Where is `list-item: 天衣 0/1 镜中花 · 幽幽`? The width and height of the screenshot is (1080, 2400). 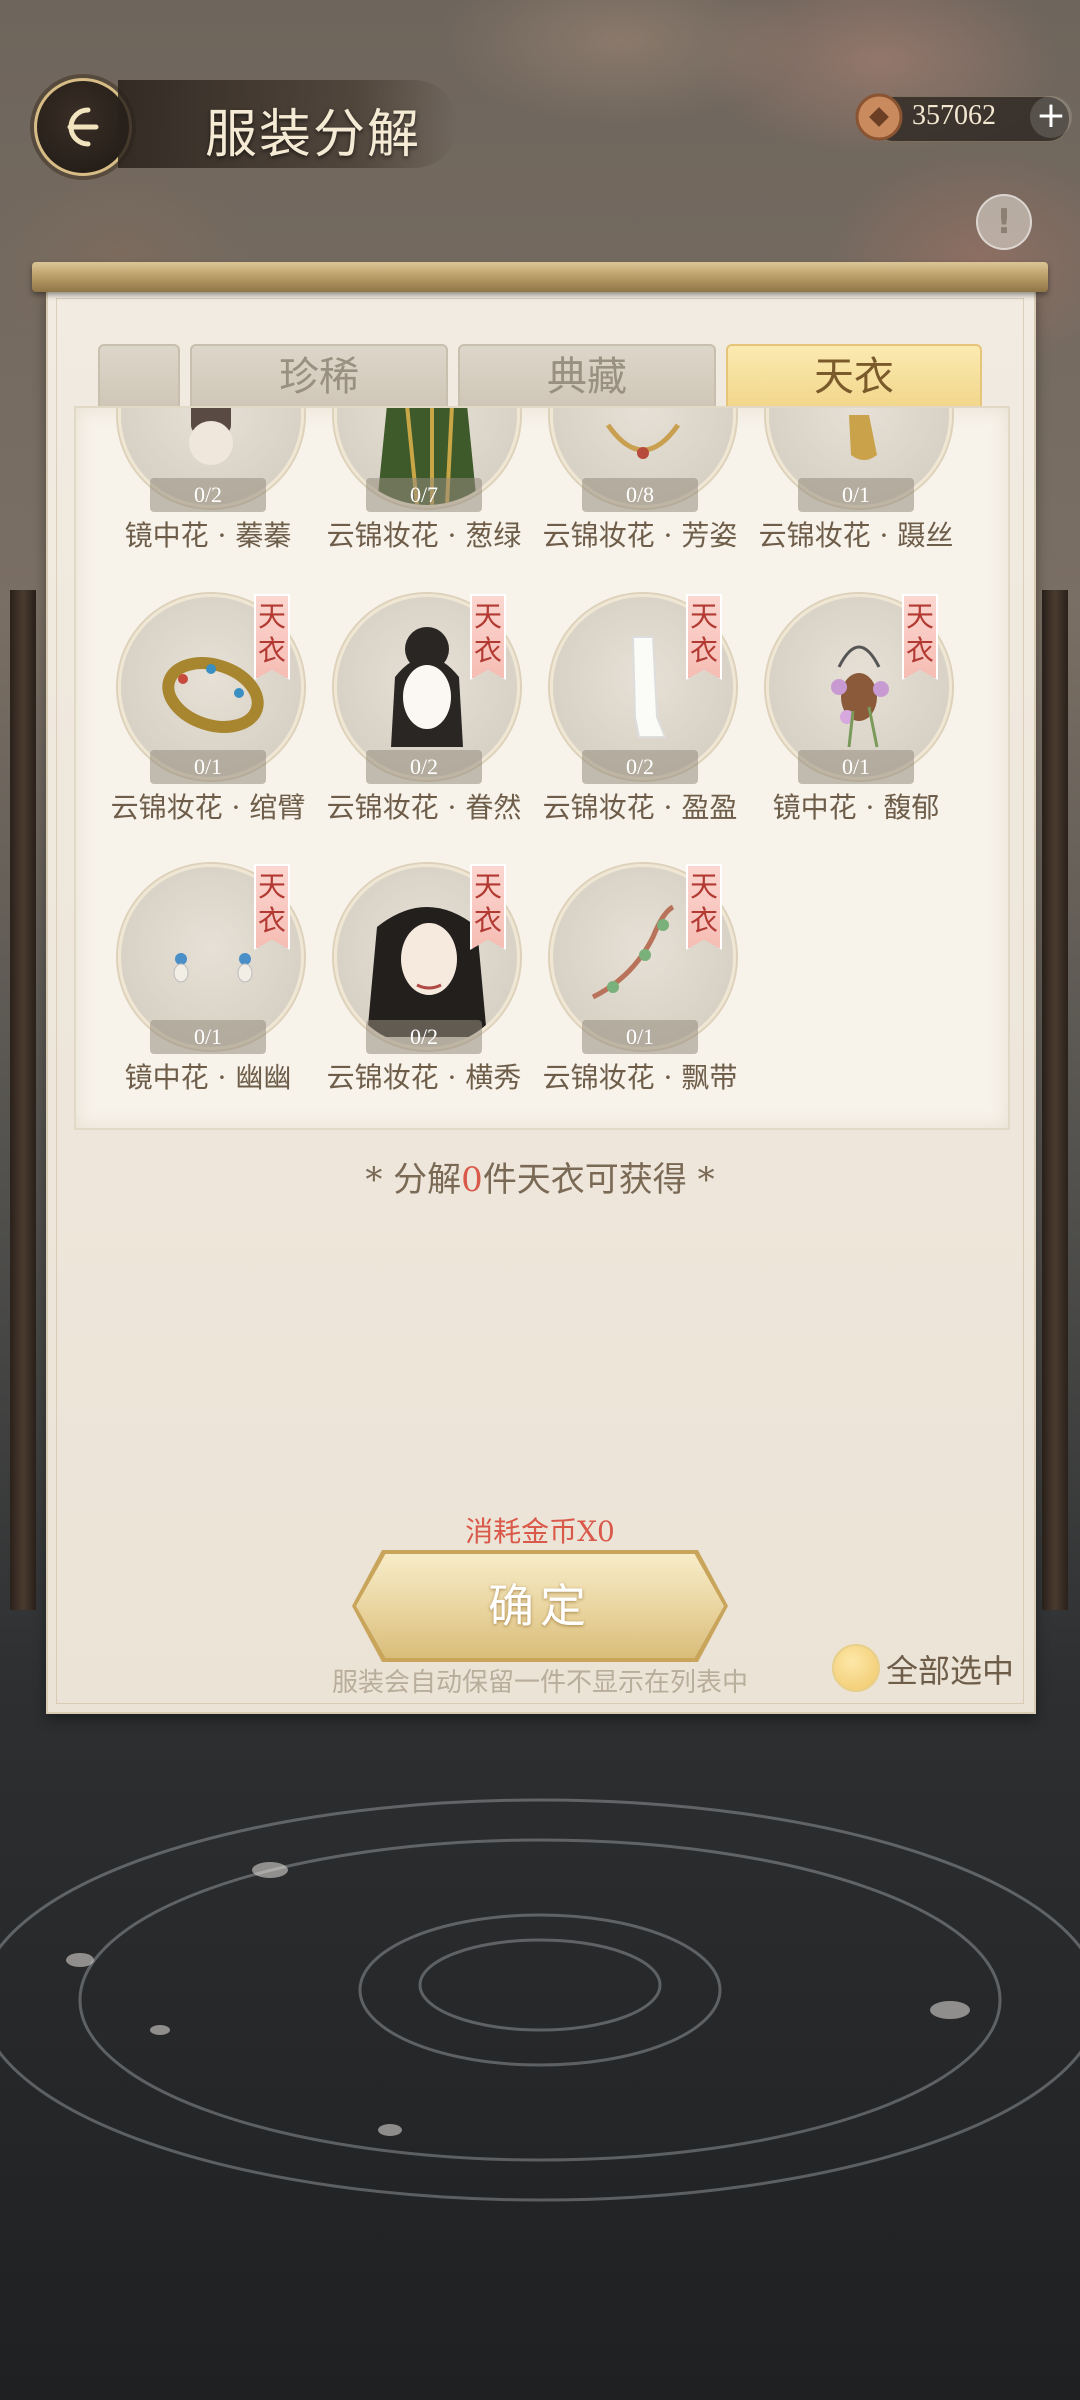
list-item: 天衣 0/1 镜中花 · 幽幽 is located at coordinates (208, 979).